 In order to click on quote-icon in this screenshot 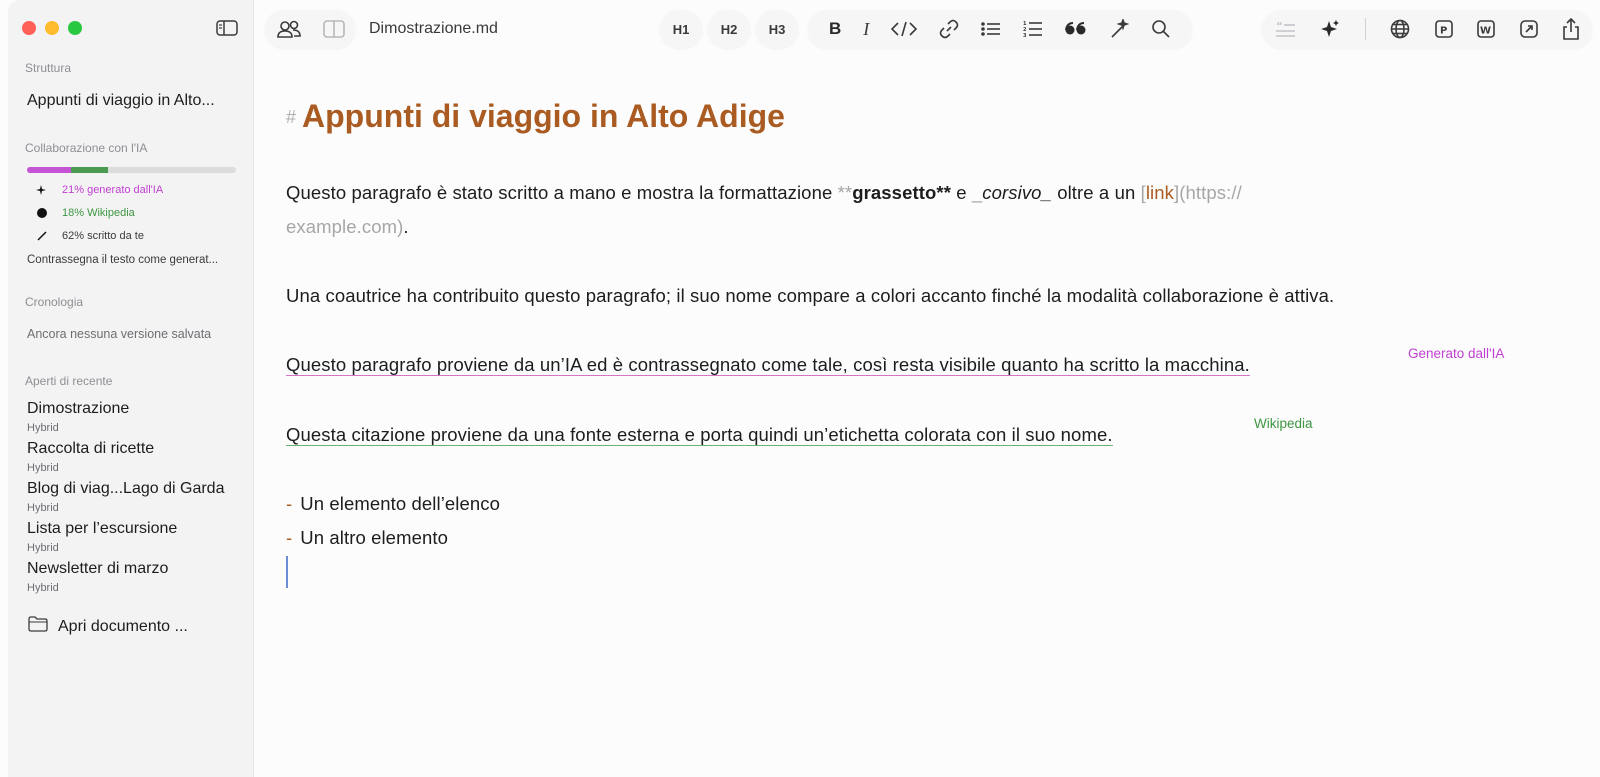, I will do `click(1076, 29)`.